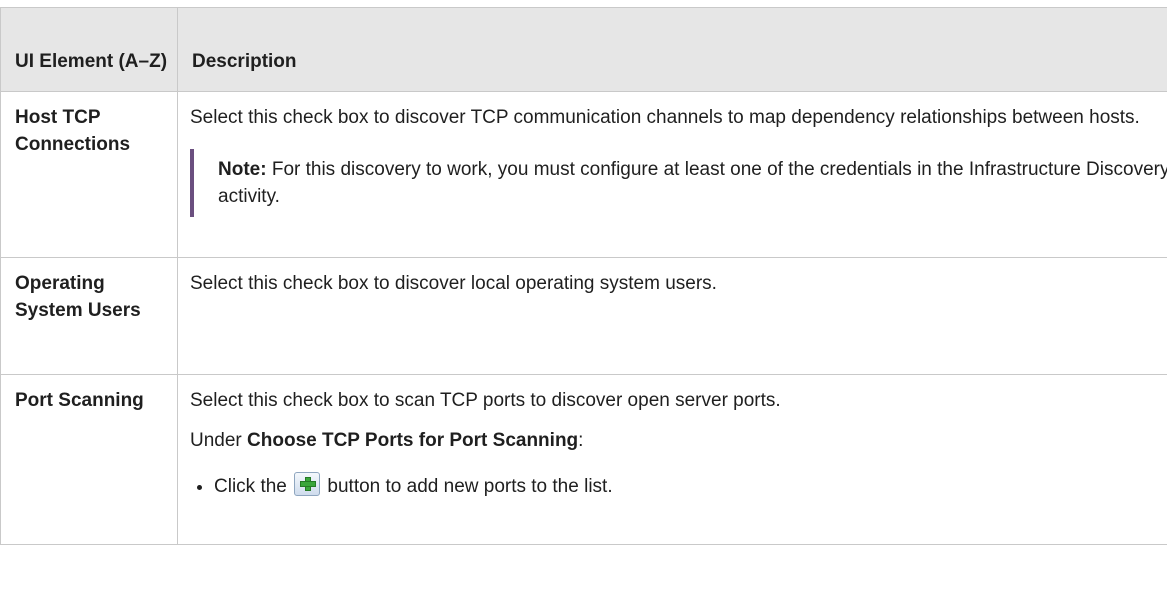  I want to click on choose-tcp-ports-label: Choose TCP Ports for Port Scanning, so click(413, 440).